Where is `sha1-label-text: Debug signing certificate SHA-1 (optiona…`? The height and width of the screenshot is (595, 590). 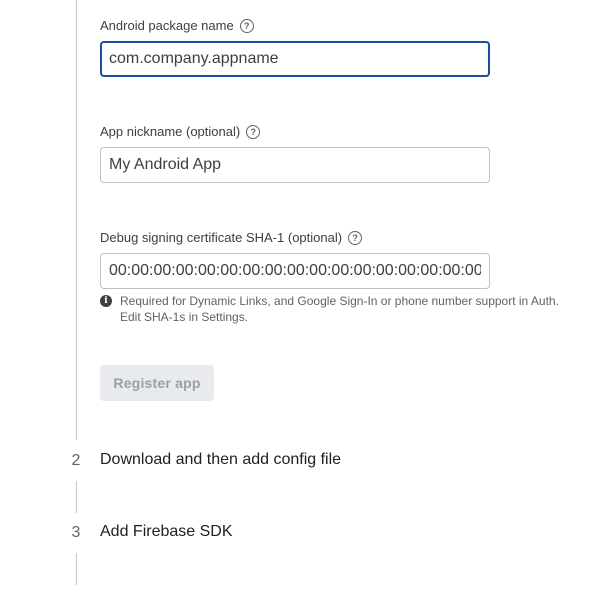 sha1-label-text: Debug signing certificate SHA-1 (optiona… is located at coordinates (221, 237).